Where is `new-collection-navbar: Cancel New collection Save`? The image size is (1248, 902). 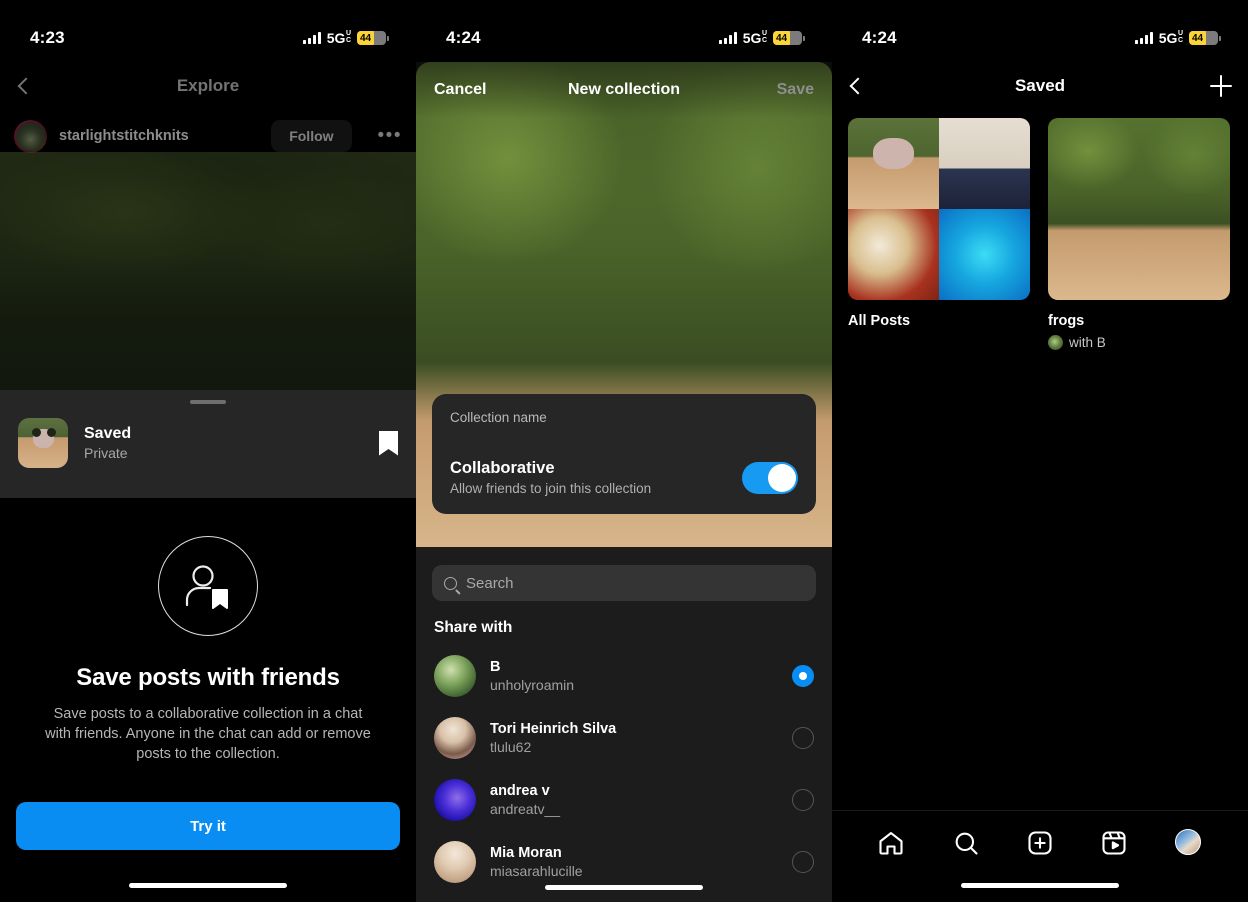
new-collection-navbar: Cancel New collection Save is located at coordinates (624, 90).